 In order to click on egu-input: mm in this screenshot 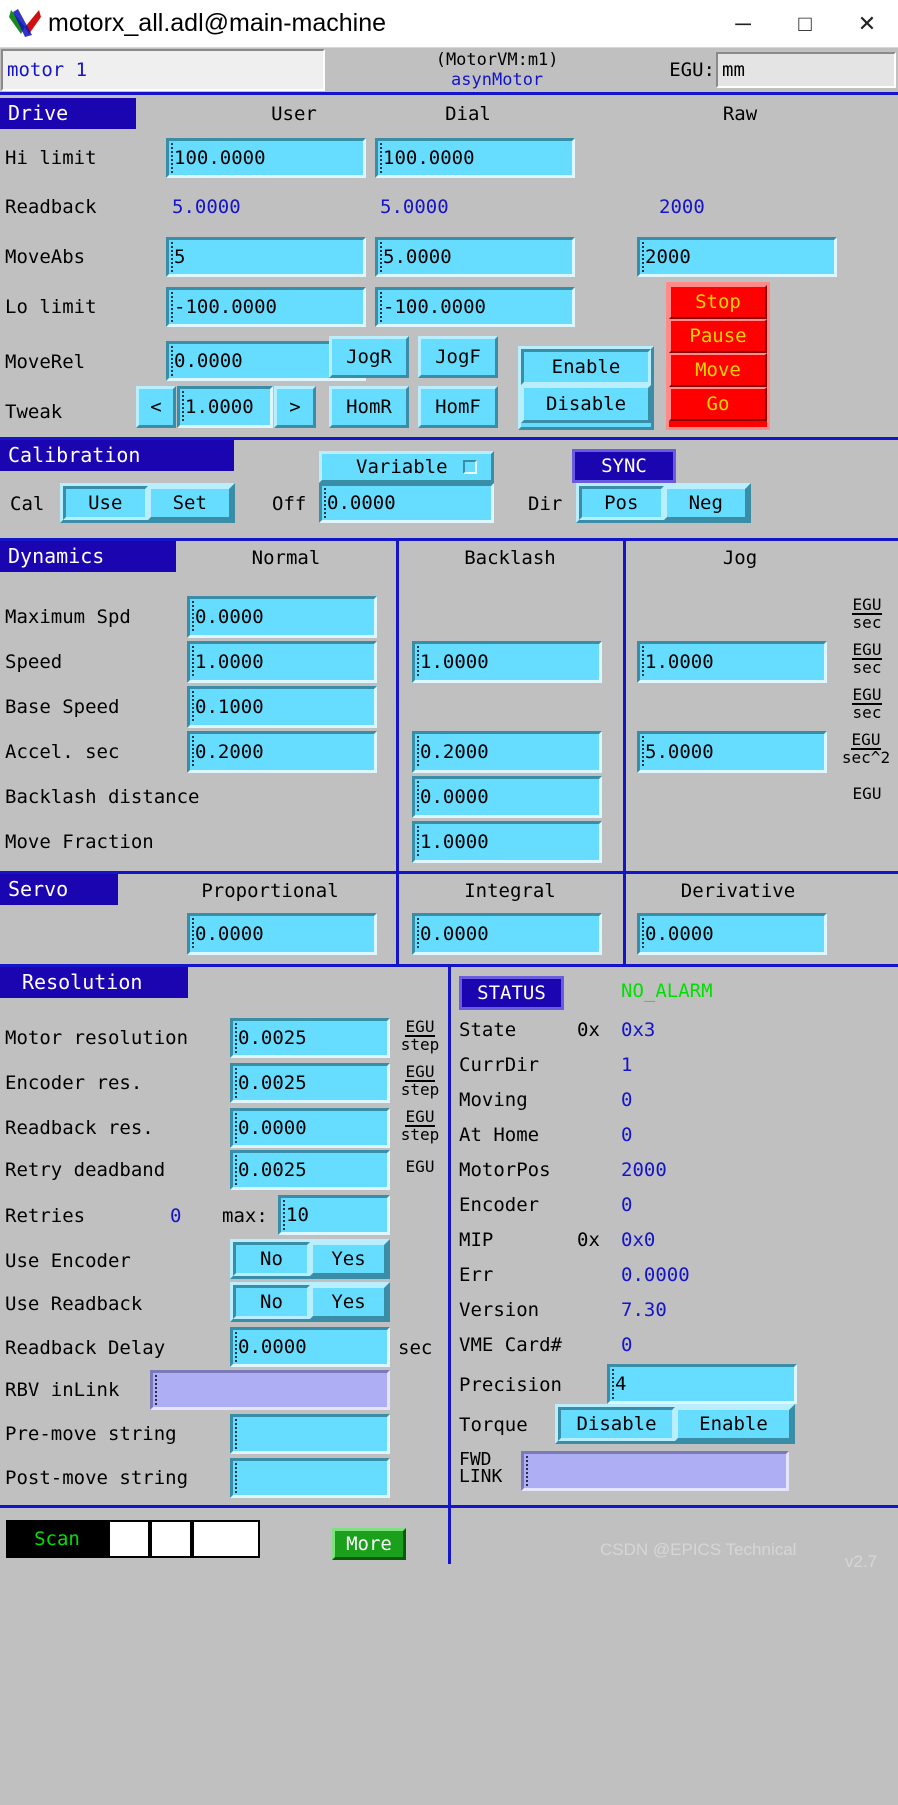, I will do `click(806, 70)`.